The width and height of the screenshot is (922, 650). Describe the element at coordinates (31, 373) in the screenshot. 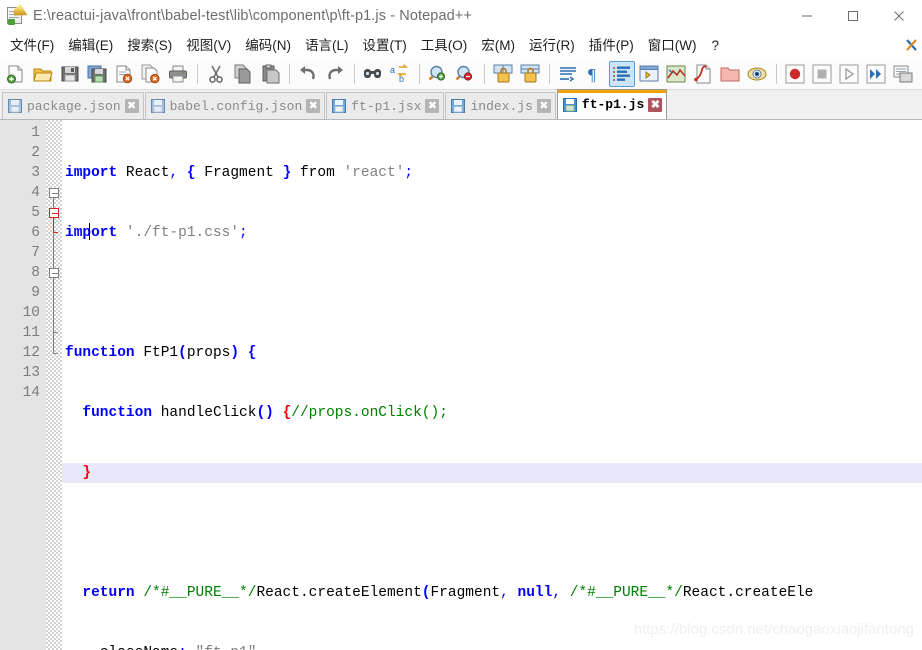

I see `line-number: 13` at that location.